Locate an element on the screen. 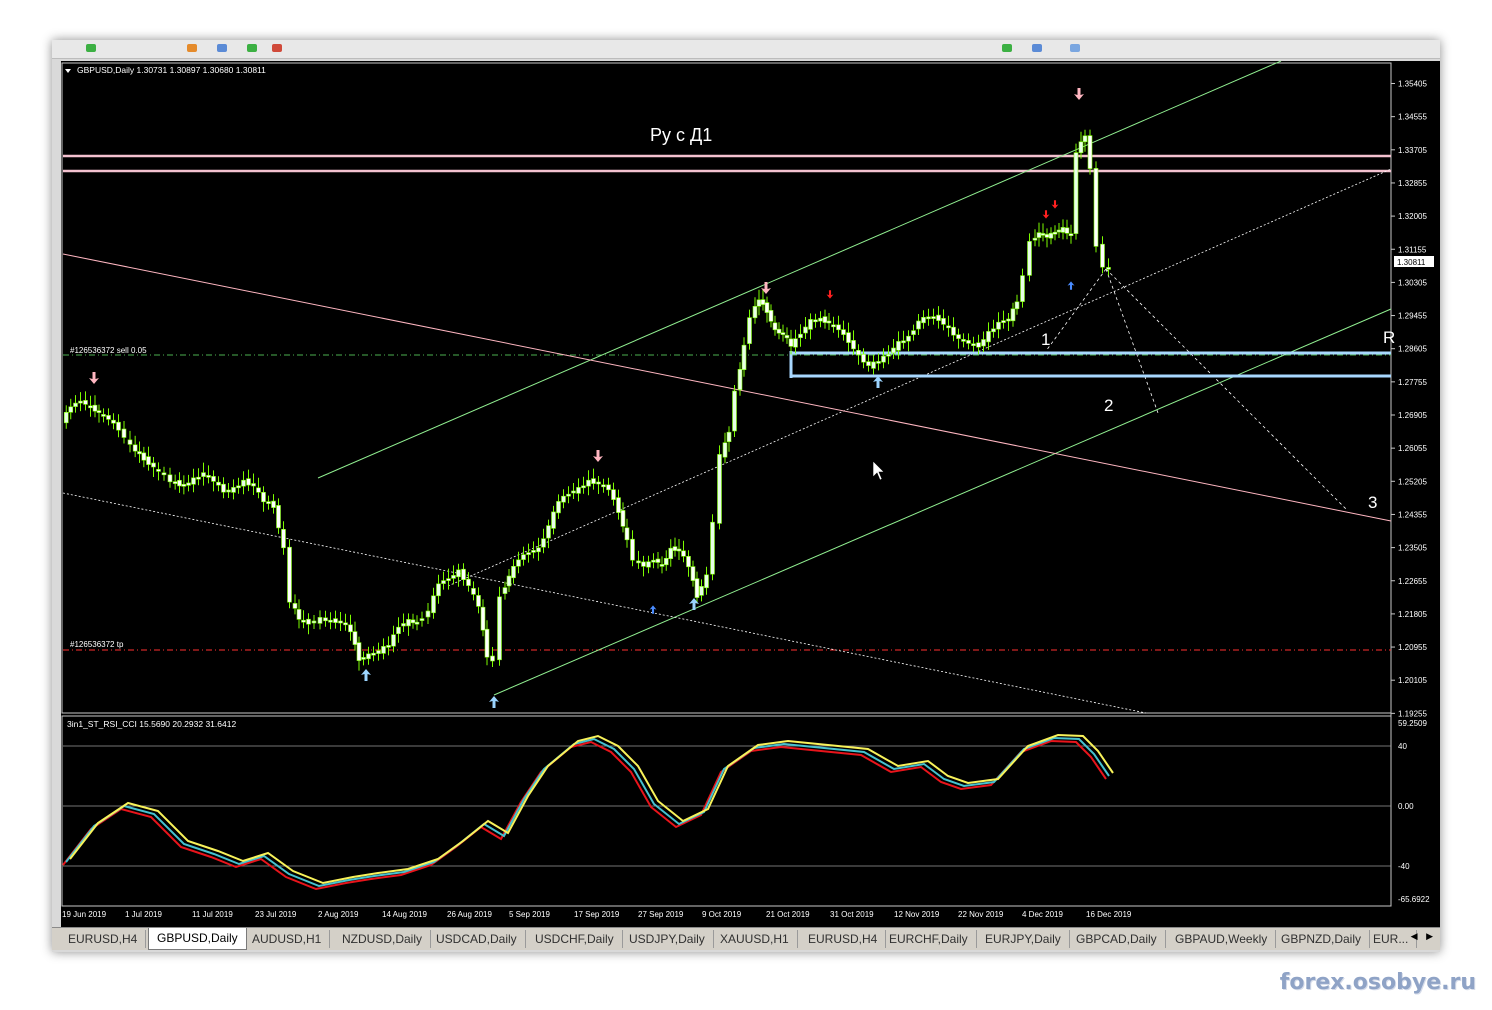  tab-usdcad-daily: USDCAD,Daily is located at coordinates (477, 939).